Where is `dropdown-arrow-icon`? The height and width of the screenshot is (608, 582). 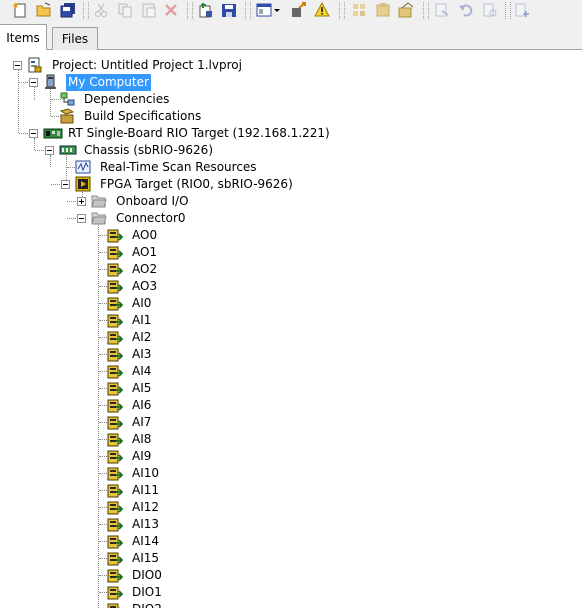 dropdown-arrow-icon is located at coordinates (277, 10).